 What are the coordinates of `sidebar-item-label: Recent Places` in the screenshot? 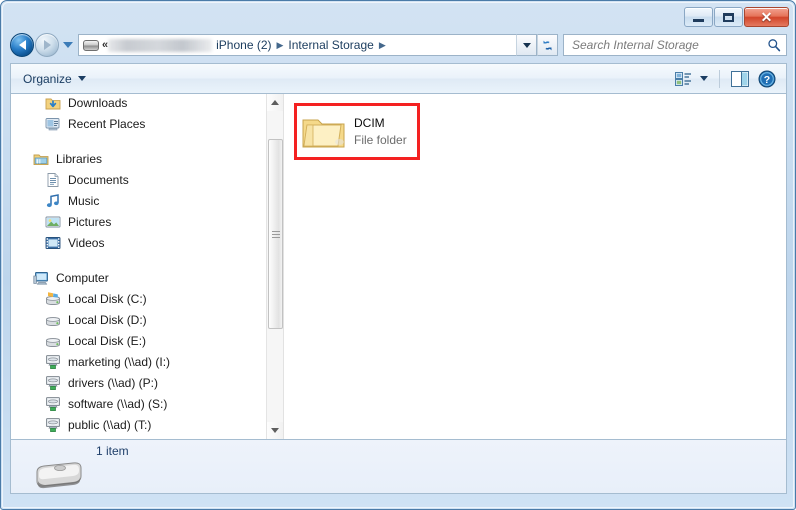 It's located at (107, 123).